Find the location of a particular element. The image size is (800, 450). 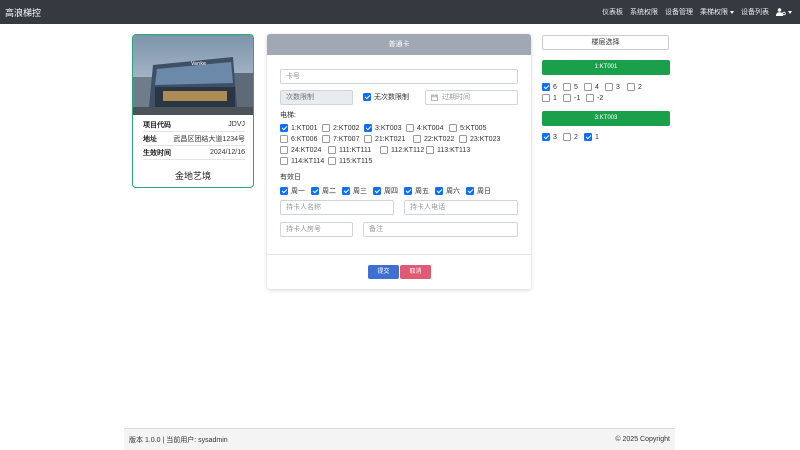

weekday-checkbox: 周一 is located at coordinates (292, 191).